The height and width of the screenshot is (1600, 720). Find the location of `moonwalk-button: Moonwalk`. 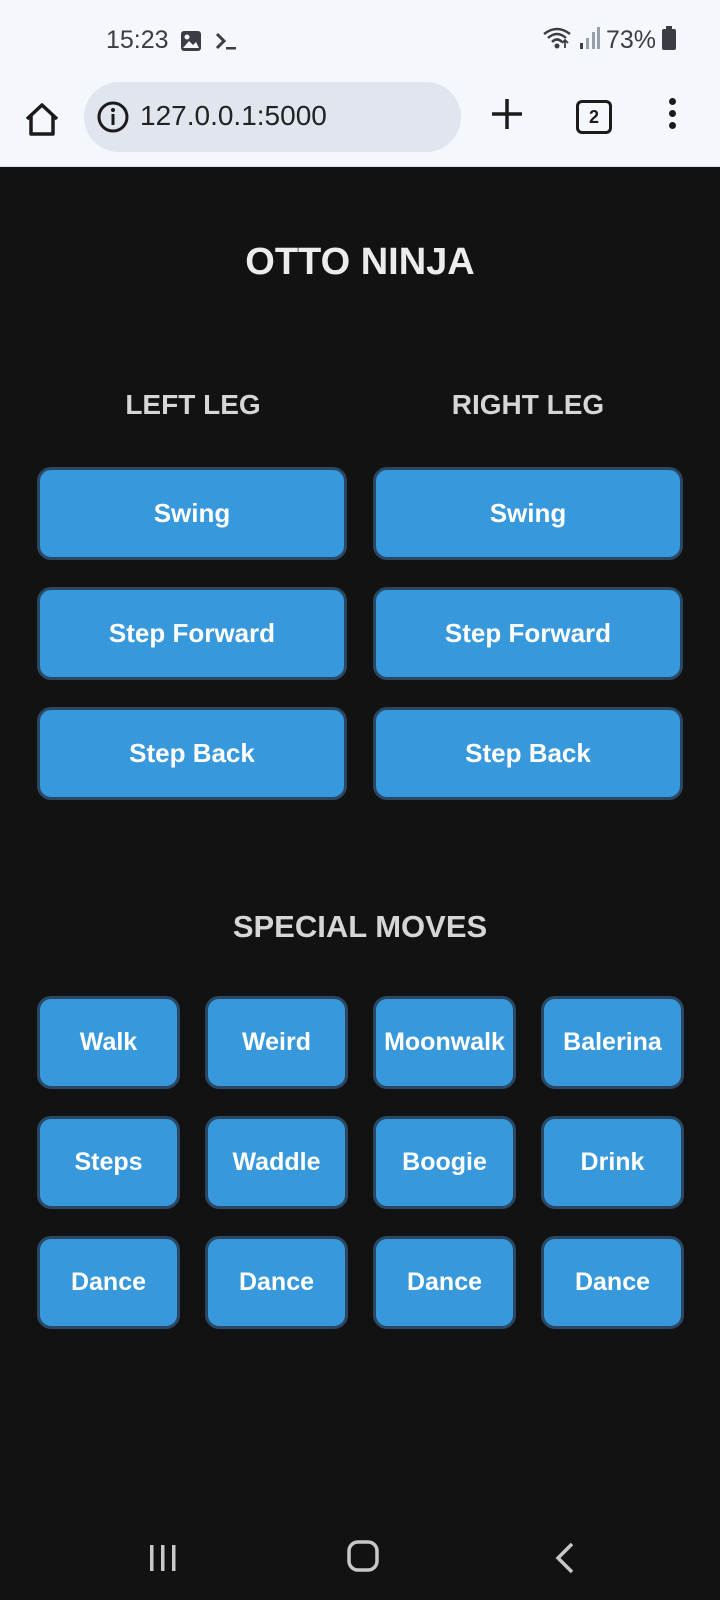

moonwalk-button: Moonwalk is located at coordinates (444, 1042).